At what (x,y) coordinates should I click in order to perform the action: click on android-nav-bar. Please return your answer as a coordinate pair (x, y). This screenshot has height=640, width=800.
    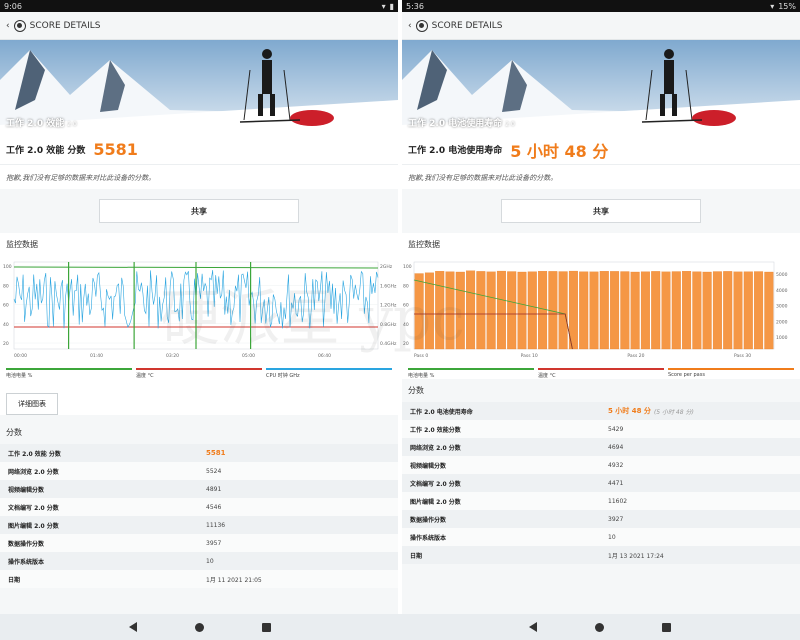
    Looking at the image, I should click on (400, 627).